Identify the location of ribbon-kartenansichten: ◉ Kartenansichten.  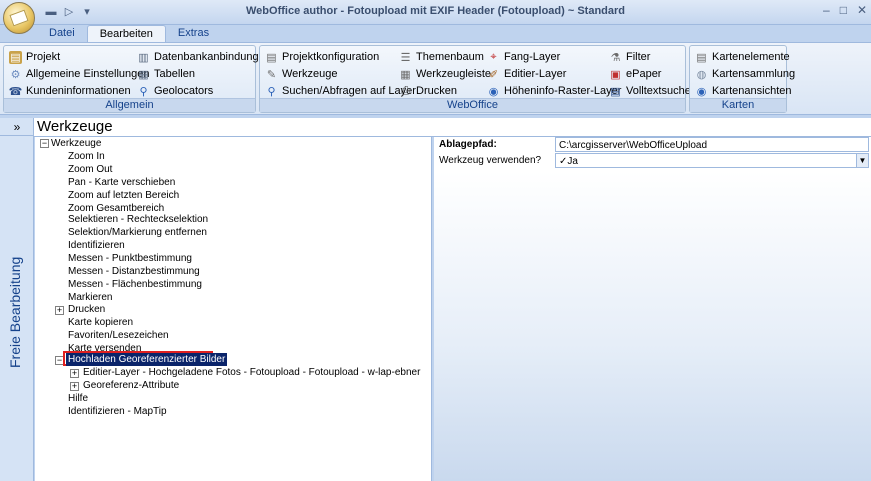
(743, 91).